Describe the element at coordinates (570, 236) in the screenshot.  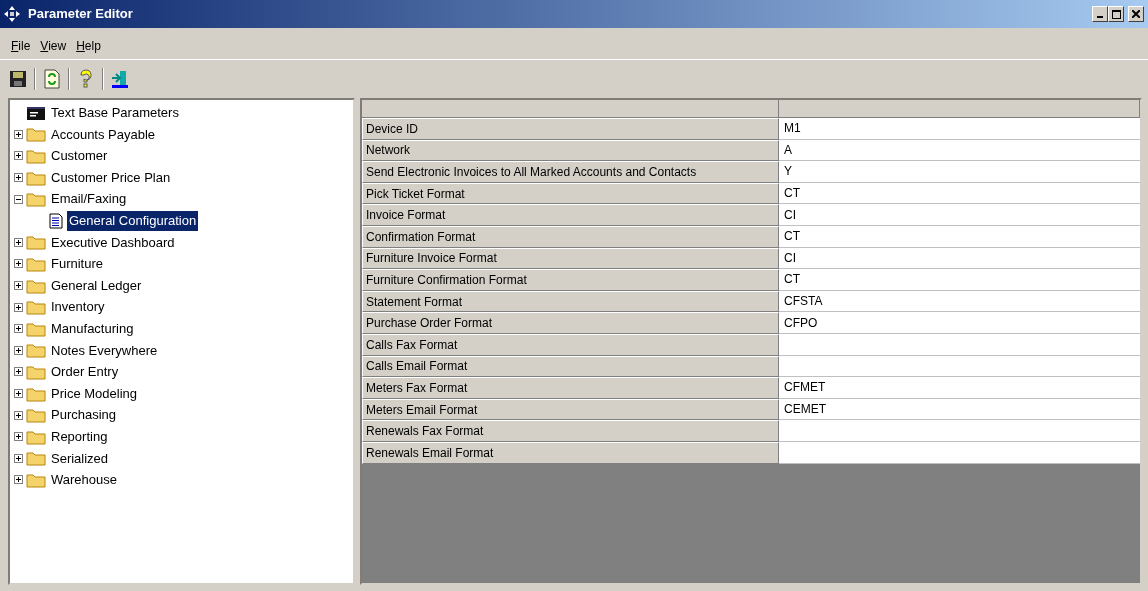
I see `parameter-name: Confirmation Format` at that location.